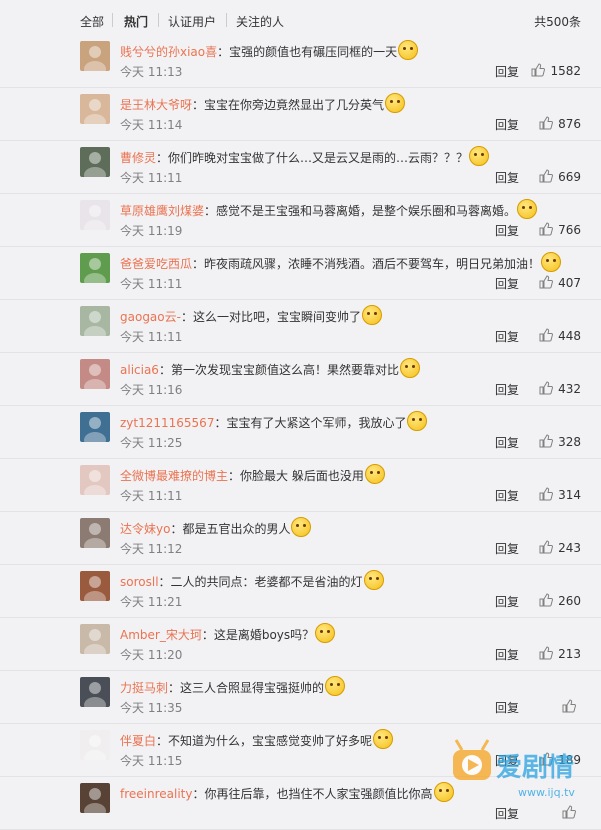  I want to click on like-button: 243, so click(560, 547).